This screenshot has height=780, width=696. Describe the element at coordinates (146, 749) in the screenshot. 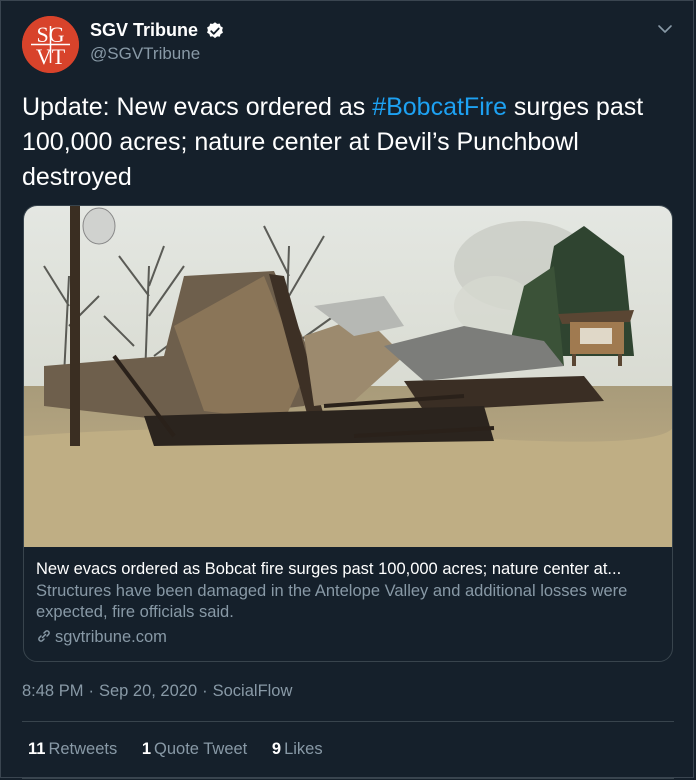

I see `quotes-count: 1` at that location.